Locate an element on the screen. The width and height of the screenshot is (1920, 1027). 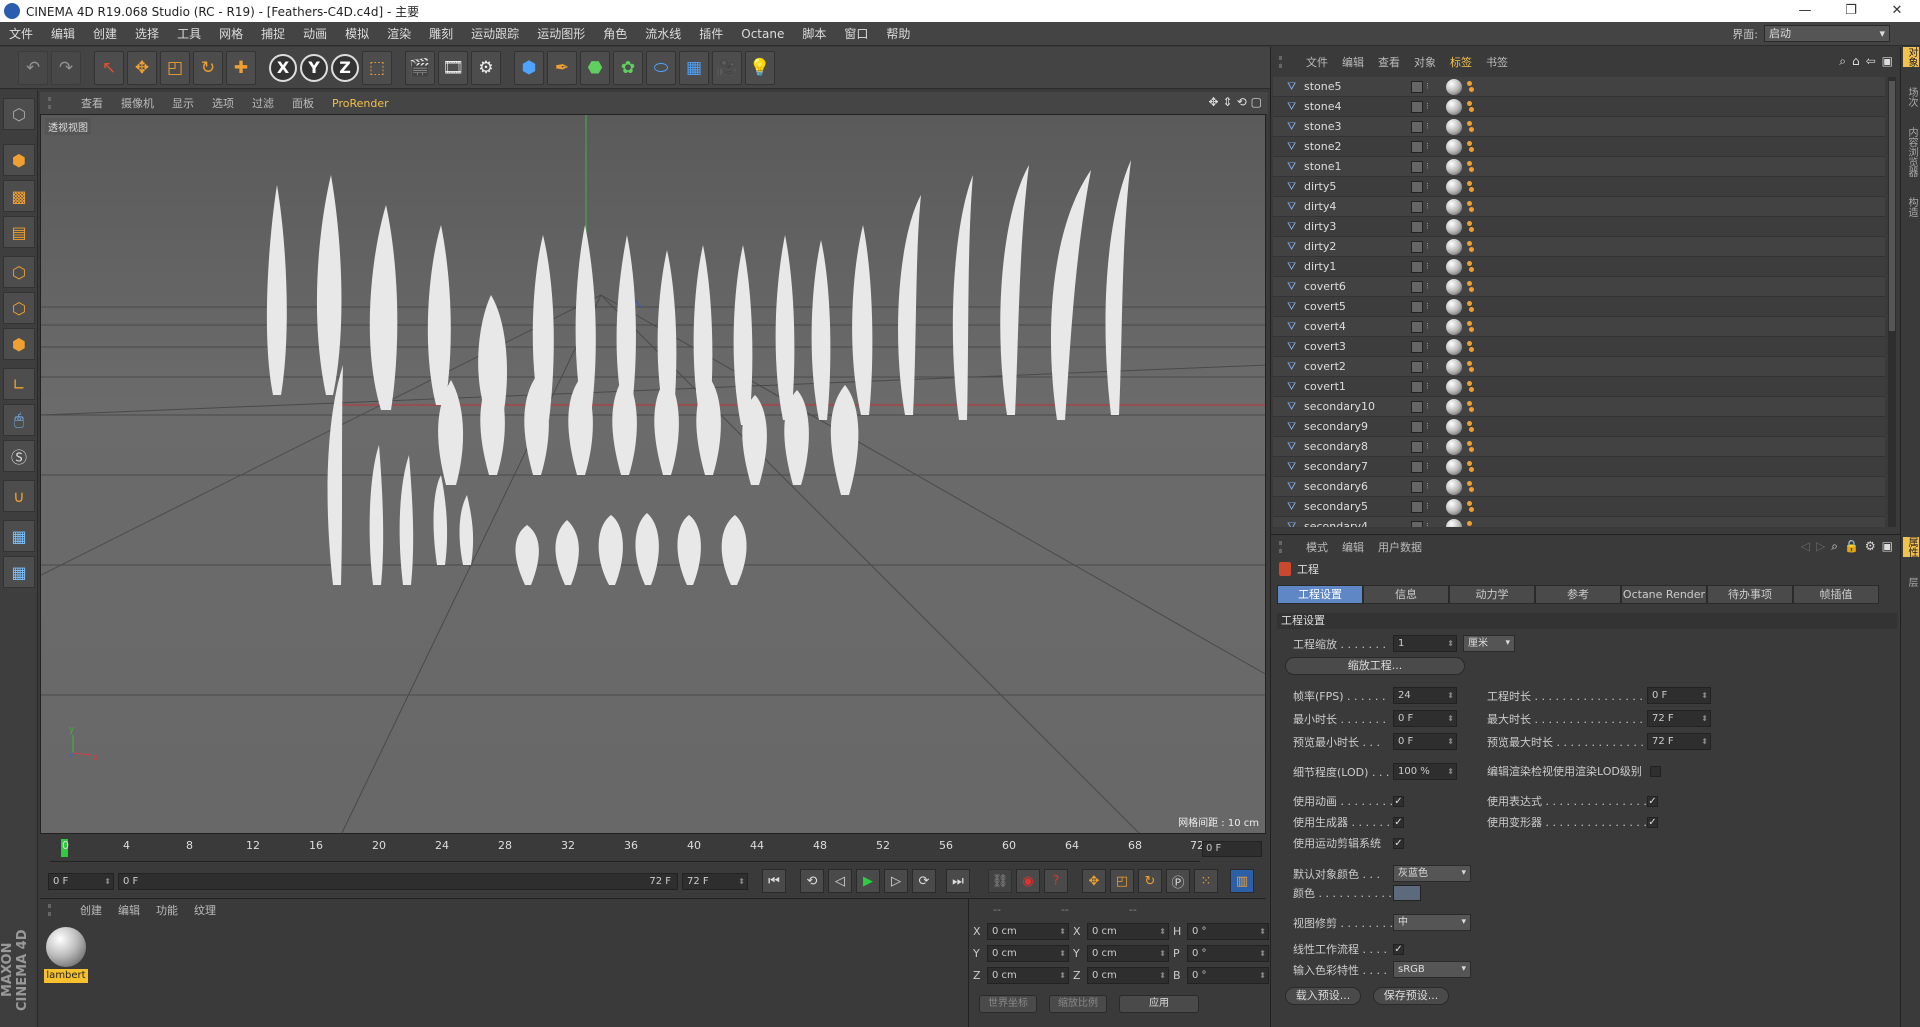
menu-help: 帮助 is located at coordinates (898, 34).